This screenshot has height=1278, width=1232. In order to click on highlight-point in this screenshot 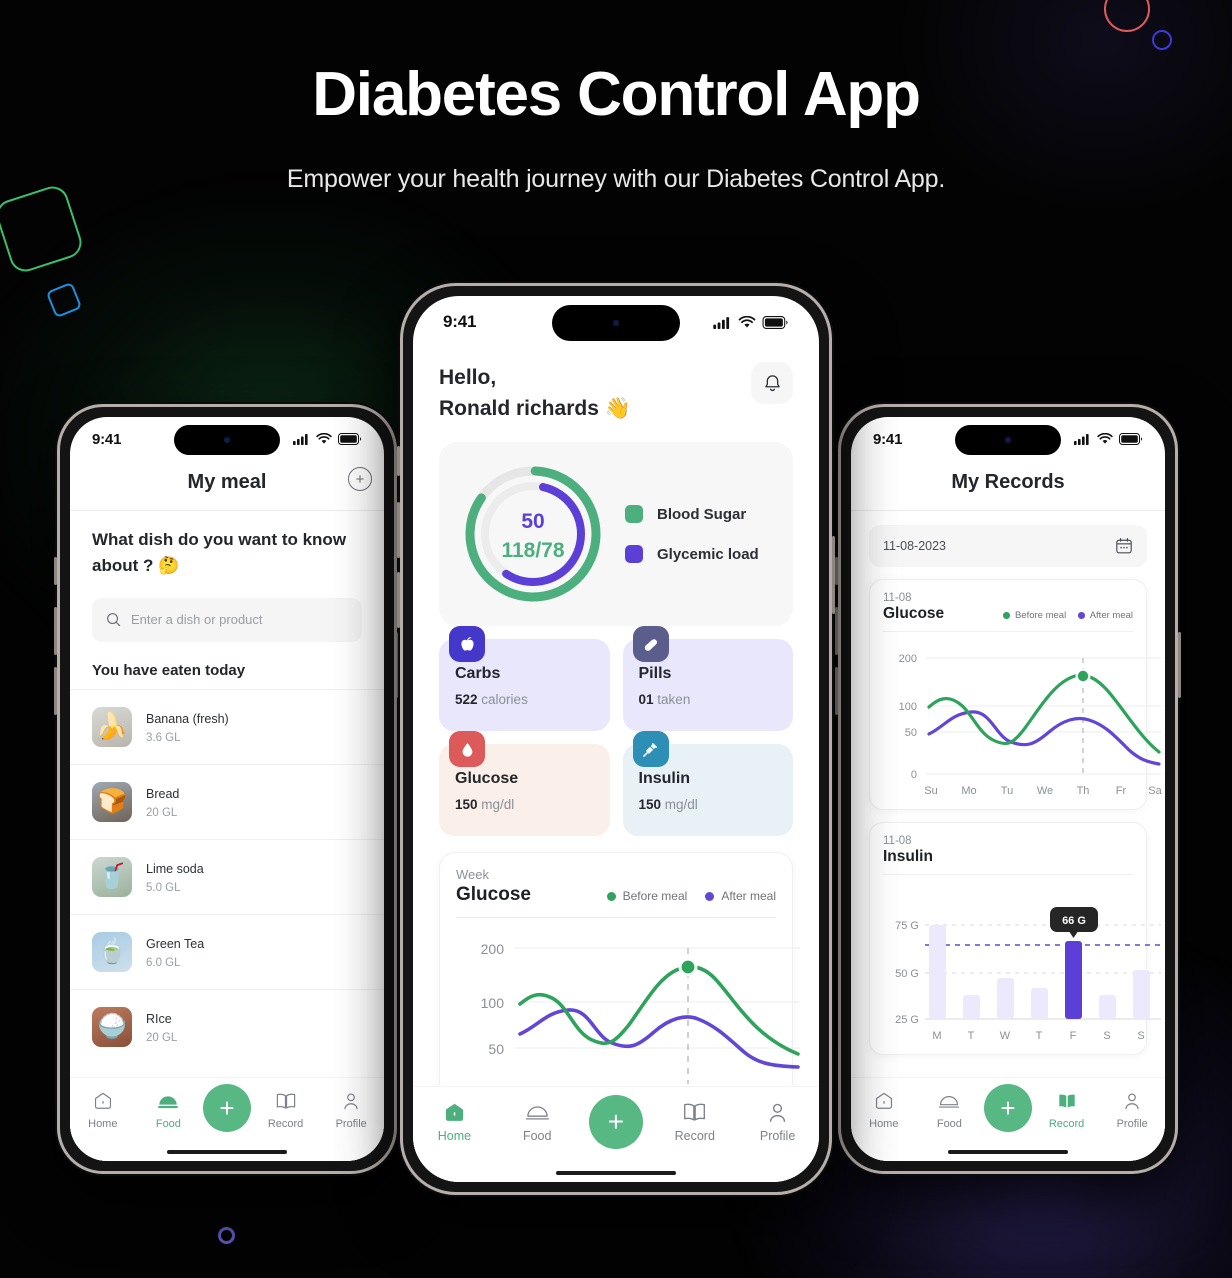, I will do `click(1083, 676)`.